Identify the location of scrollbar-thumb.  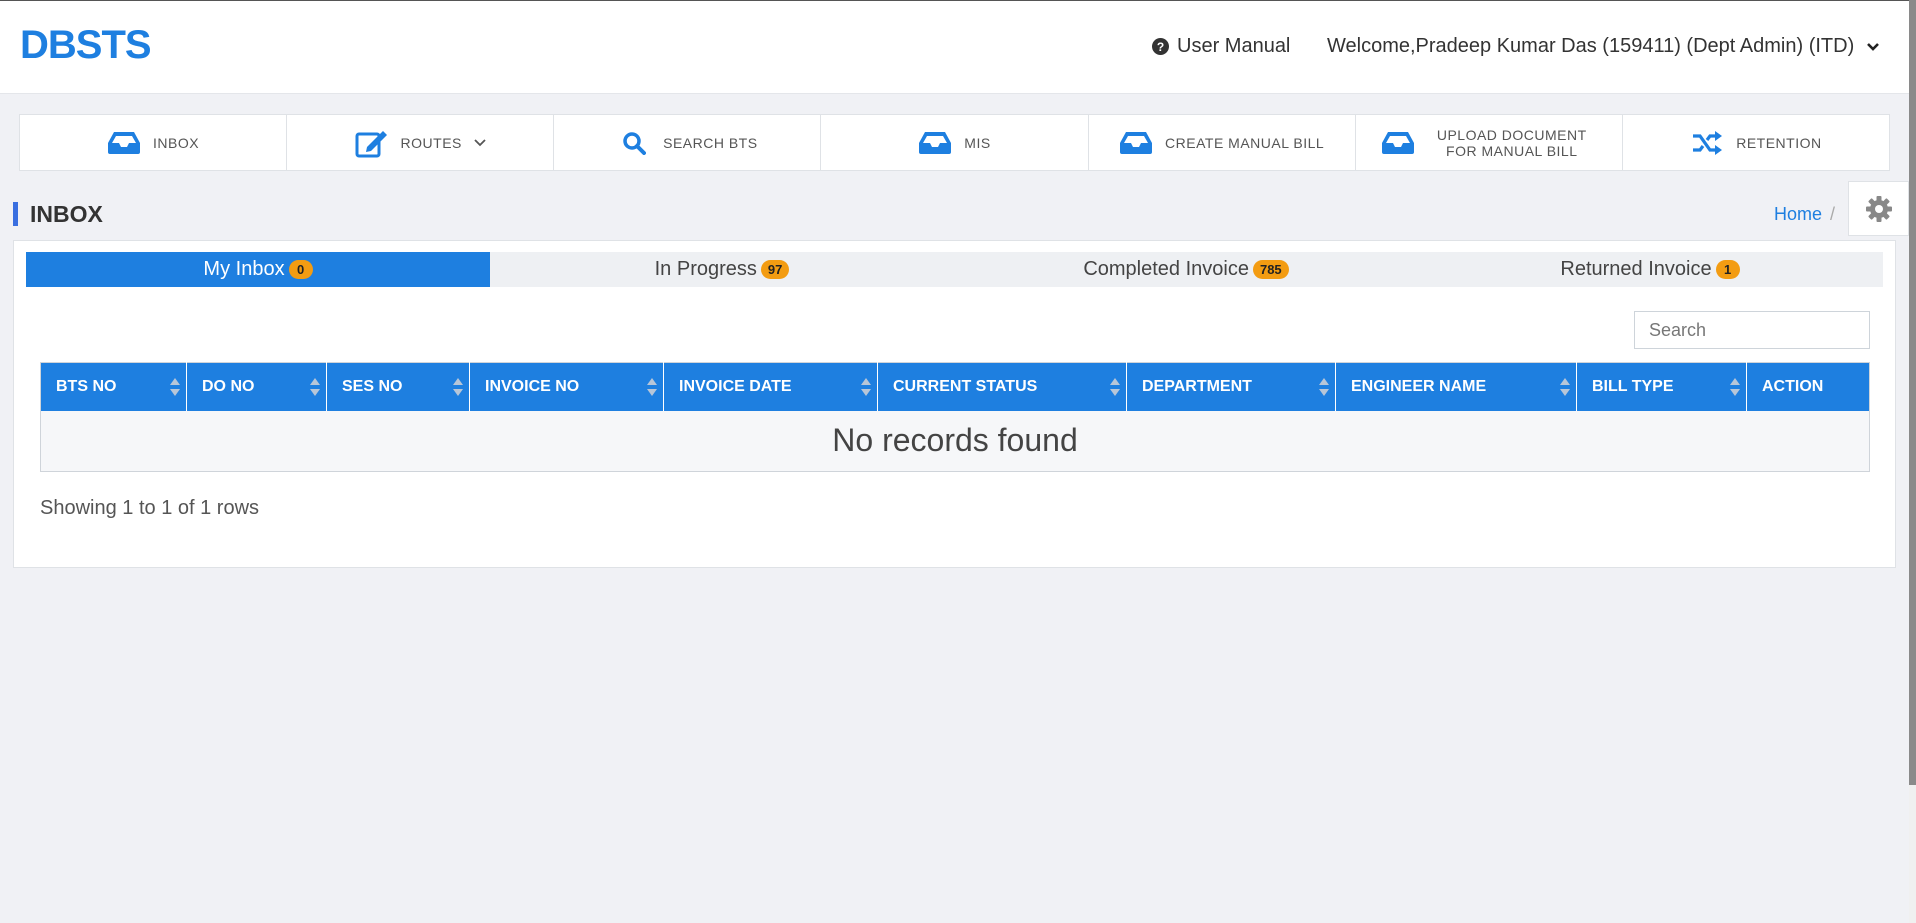
(1912, 392).